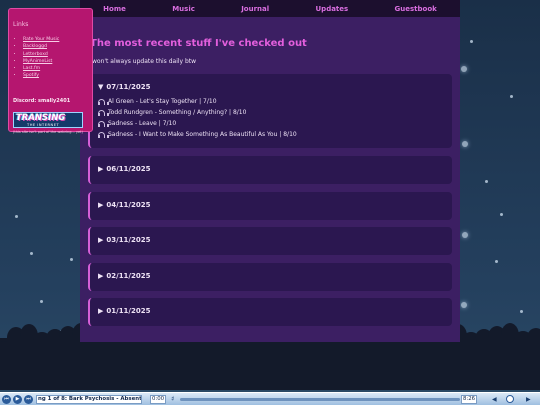  I want to click on entry-toggle: ▶ 01/11/2025, so click(124, 311).